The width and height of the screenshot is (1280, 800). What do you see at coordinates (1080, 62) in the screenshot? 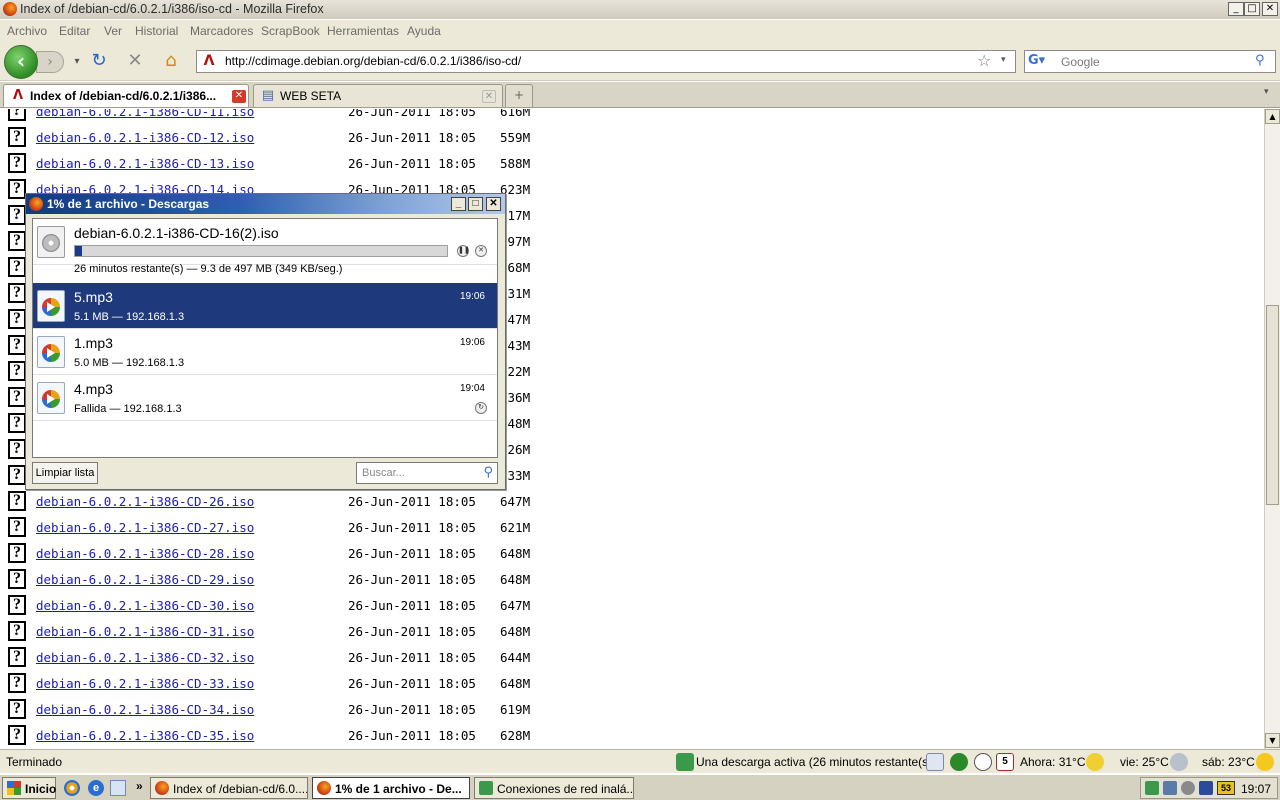
I see `search-placeholder: Google` at bounding box center [1080, 62].